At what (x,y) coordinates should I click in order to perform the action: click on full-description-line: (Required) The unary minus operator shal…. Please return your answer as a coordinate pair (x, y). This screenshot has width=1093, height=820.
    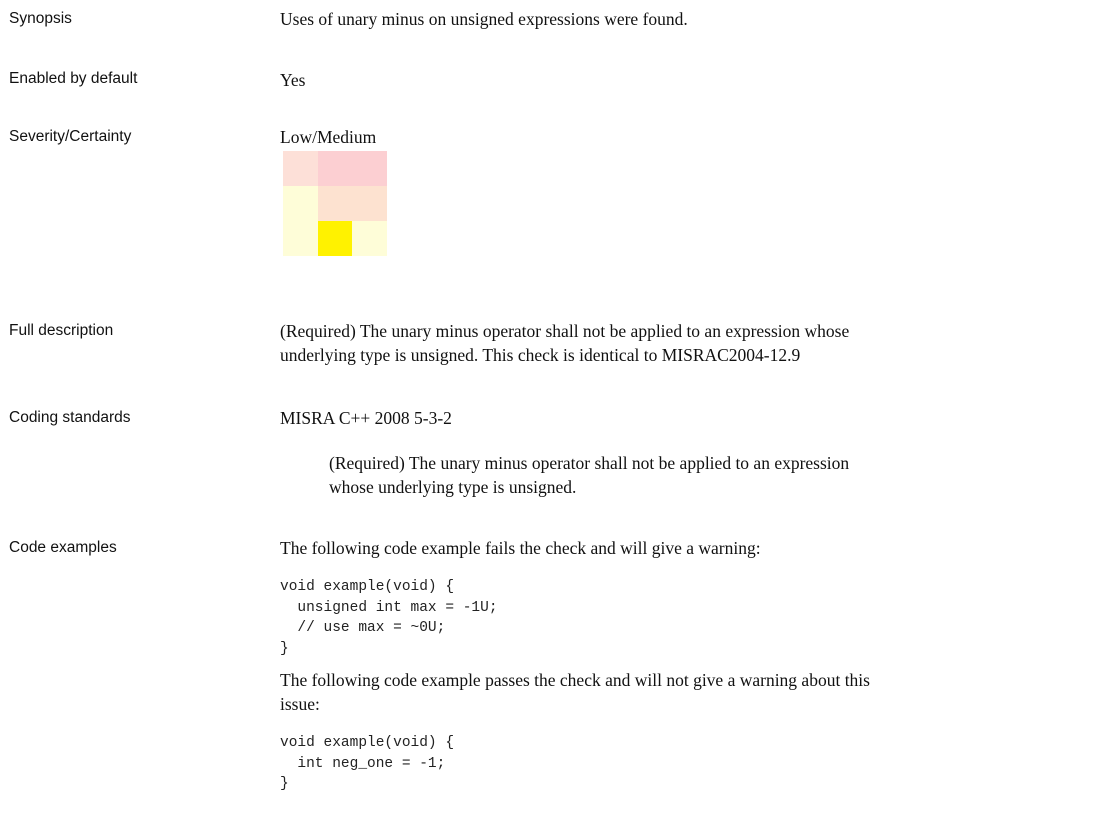
    Looking at the image, I should click on (565, 331).